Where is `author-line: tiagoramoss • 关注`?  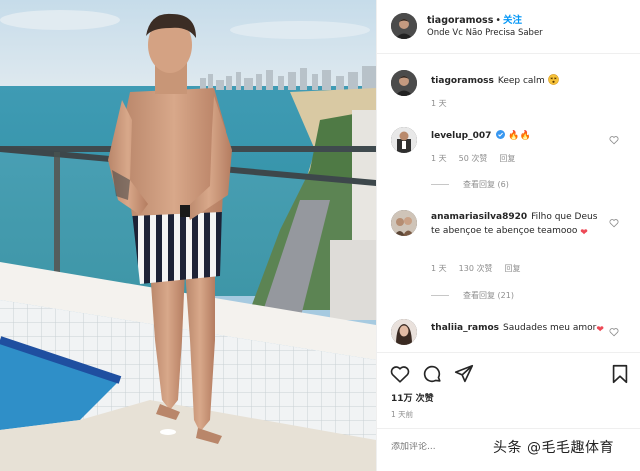
author-line: tiagoramoss • 关注 is located at coordinates (474, 19).